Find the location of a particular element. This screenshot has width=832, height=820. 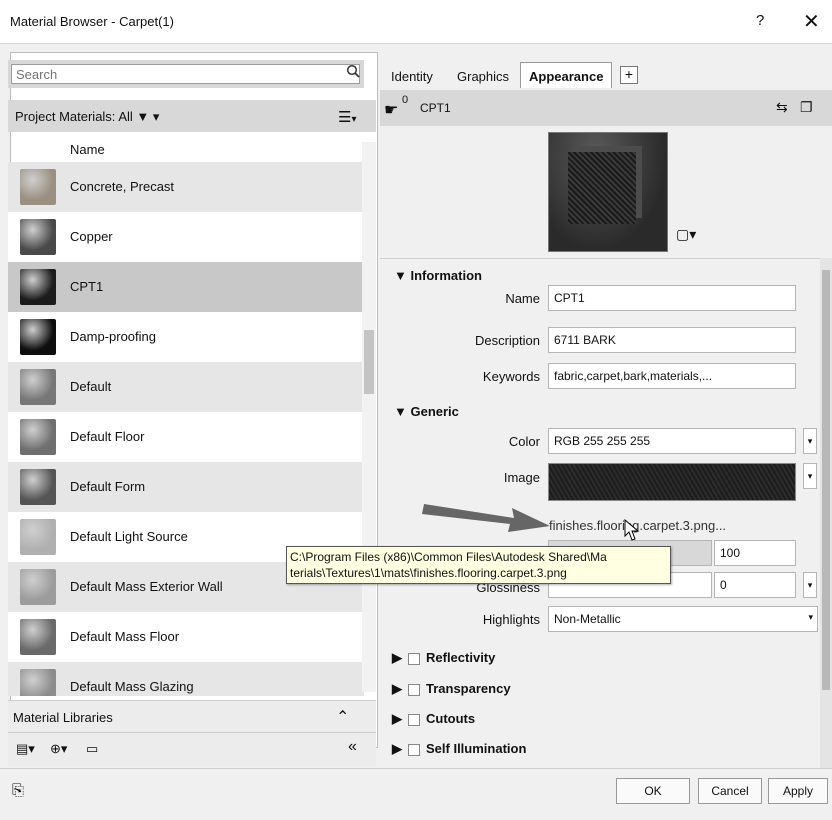

ok-button: OK is located at coordinates (653, 791).